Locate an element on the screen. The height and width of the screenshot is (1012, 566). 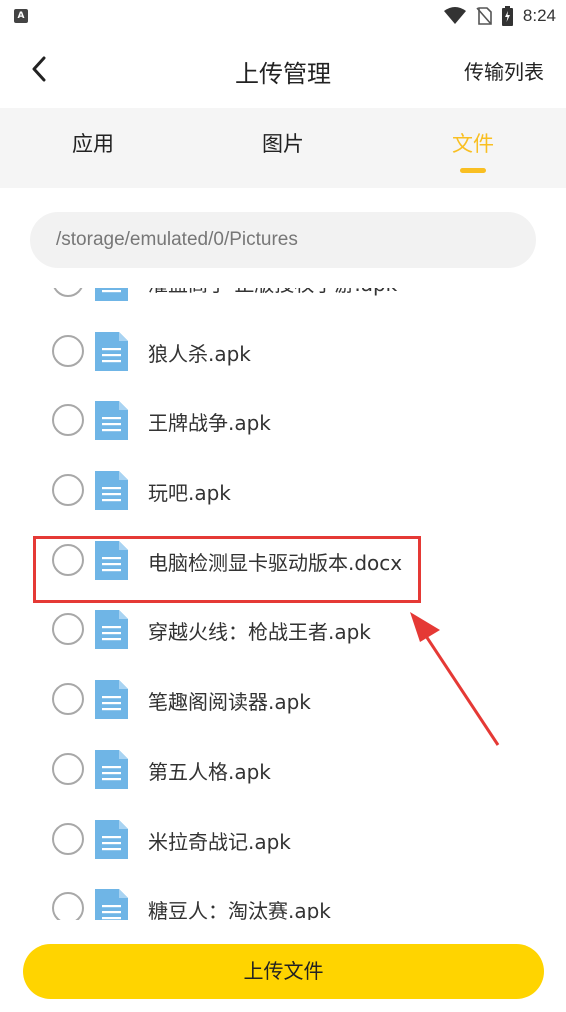
transfer-list-button: 传输列表 is located at coordinates (504, 70).